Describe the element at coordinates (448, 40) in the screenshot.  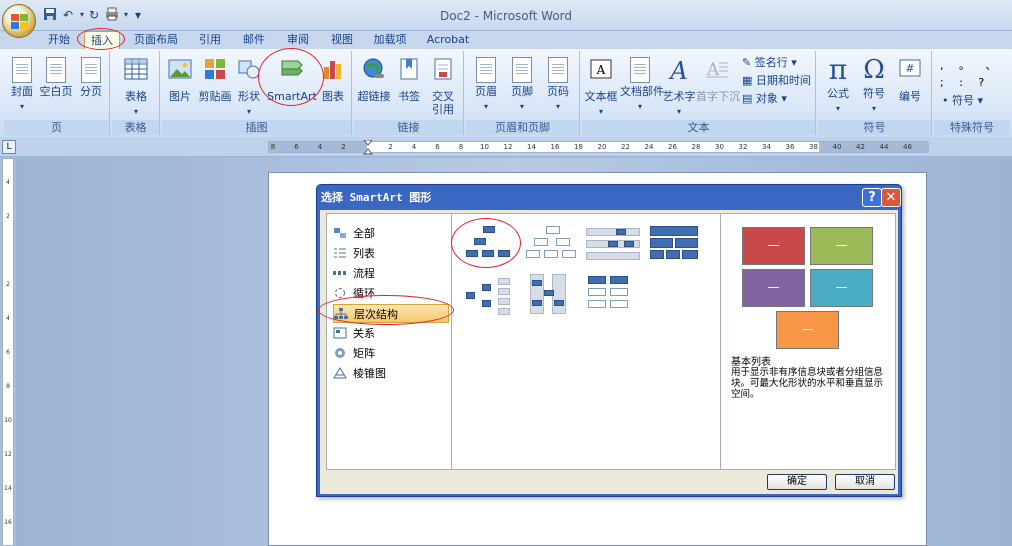
I see `tab-acrobat: Acrobat` at that location.